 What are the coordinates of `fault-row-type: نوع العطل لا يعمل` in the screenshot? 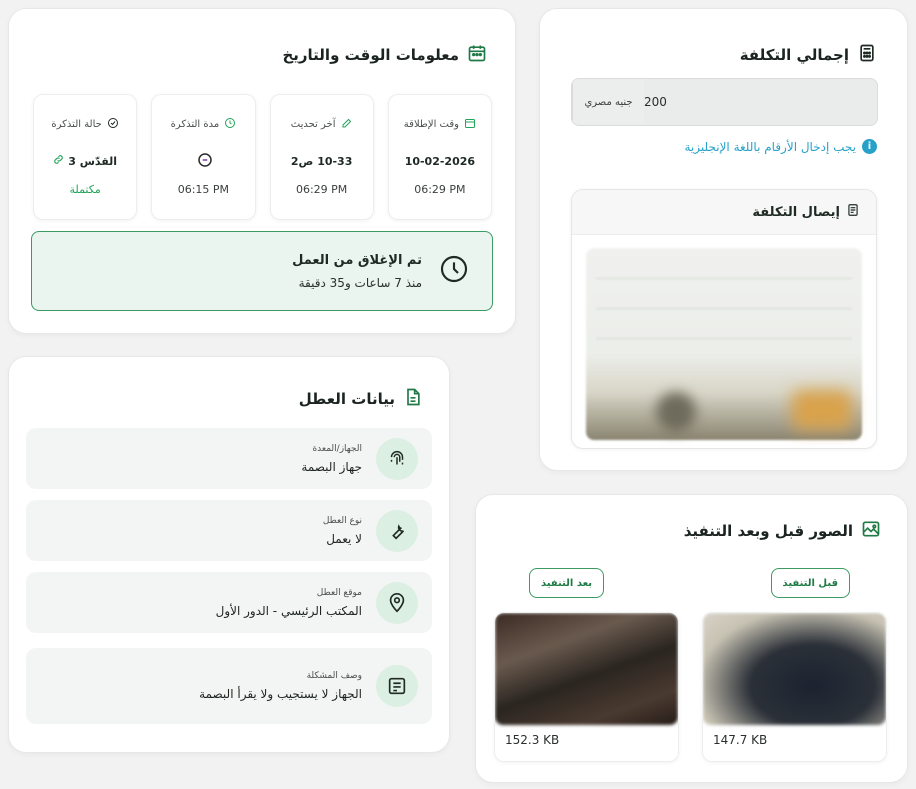 It's located at (229, 530).